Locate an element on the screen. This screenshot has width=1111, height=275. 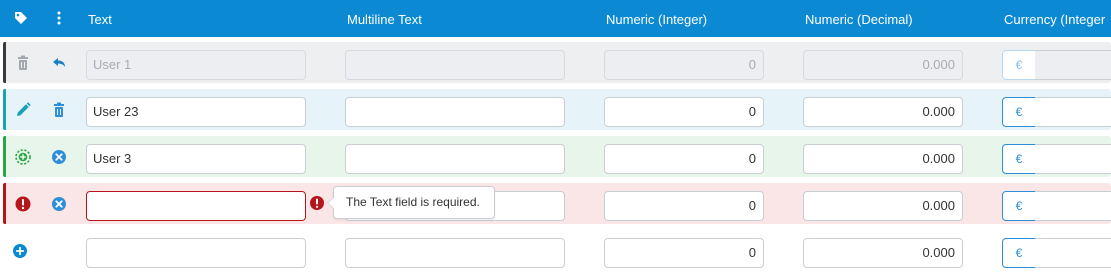
error-icon is located at coordinates (23, 204).